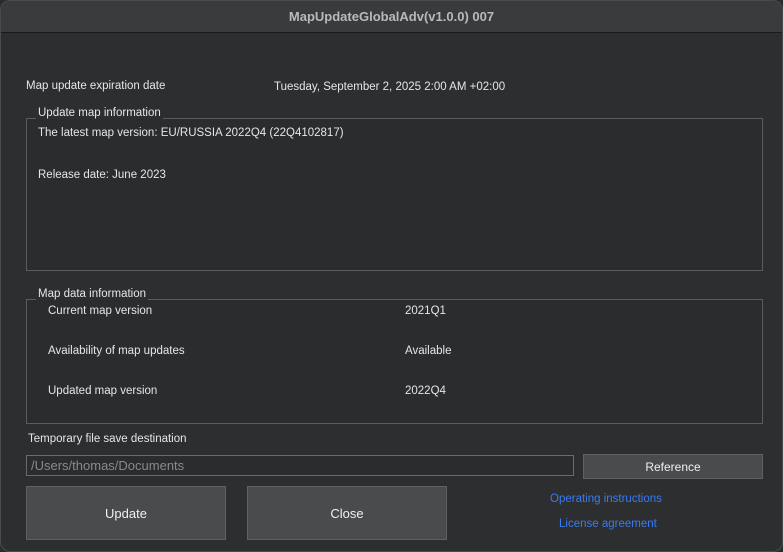 The height and width of the screenshot is (552, 783). What do you see at coordinates (103, 391) in the screenshot?
I see `updated-map-version-label: Updated map version` at bounding box center [103, 391].